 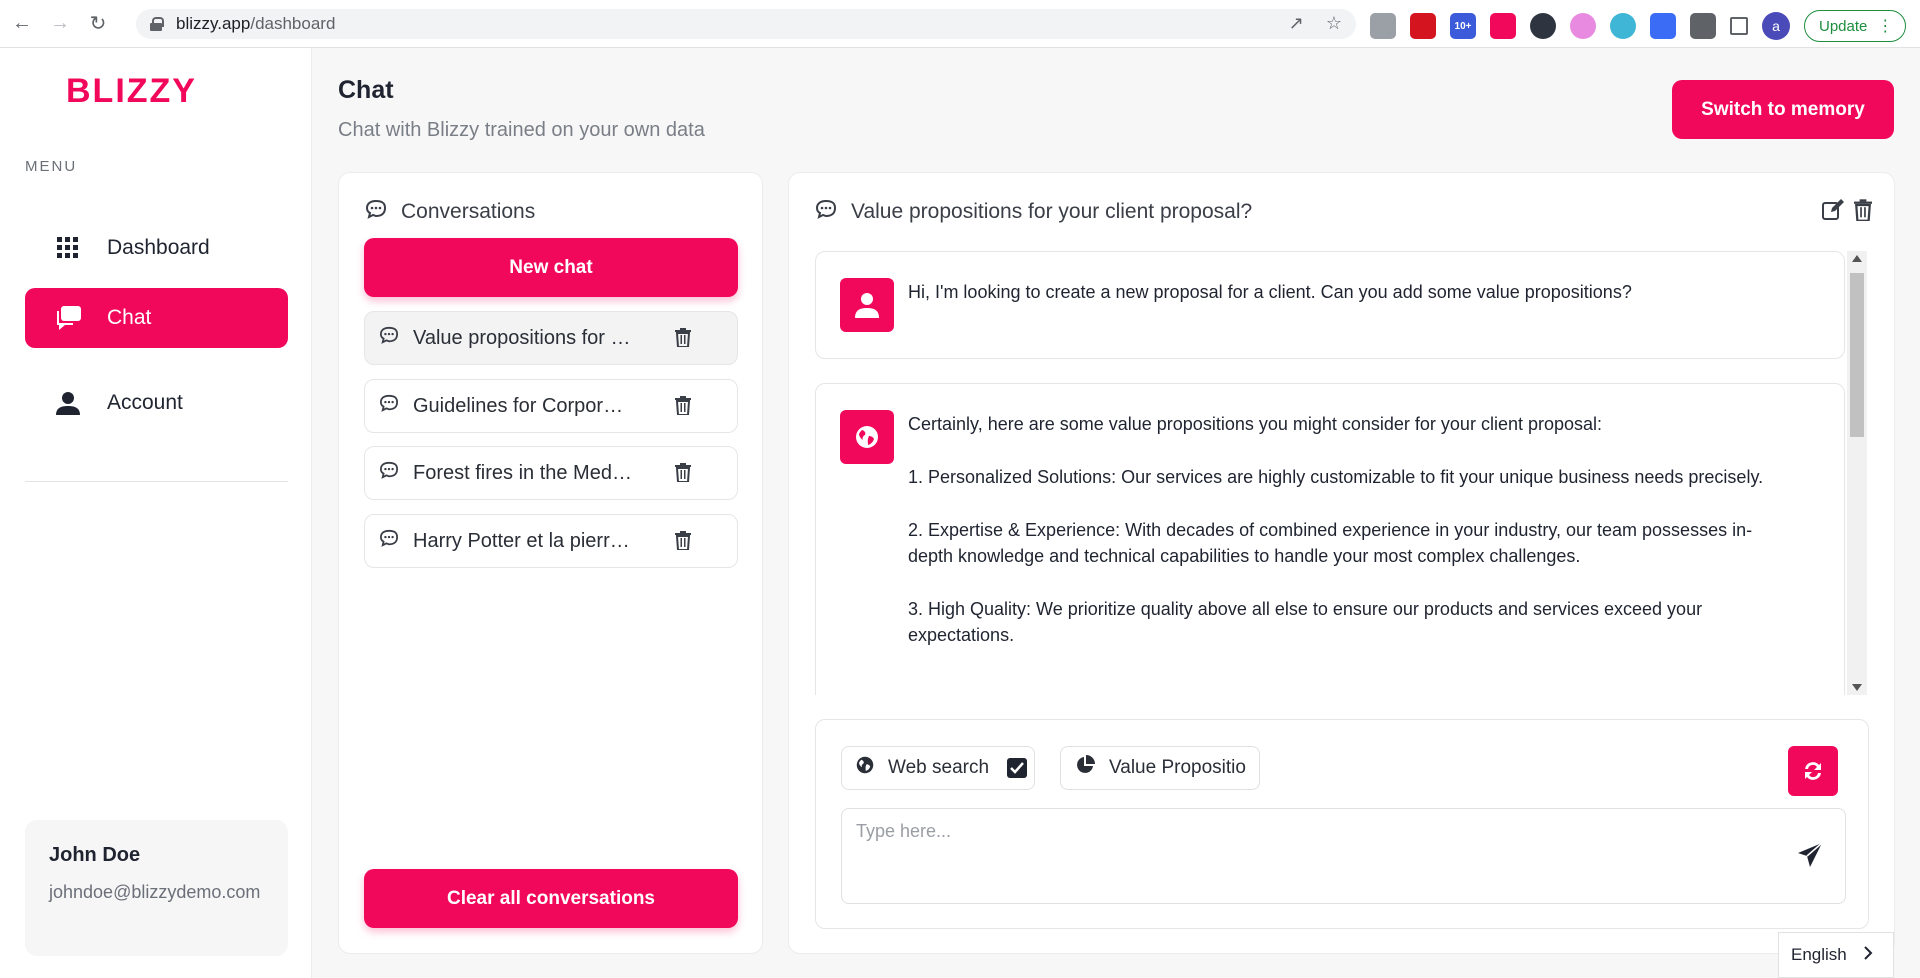 What do you see at coordinates (867, 305) in the screenshot?
I see `user-avatar-icon` at bounding box center [867, 305].